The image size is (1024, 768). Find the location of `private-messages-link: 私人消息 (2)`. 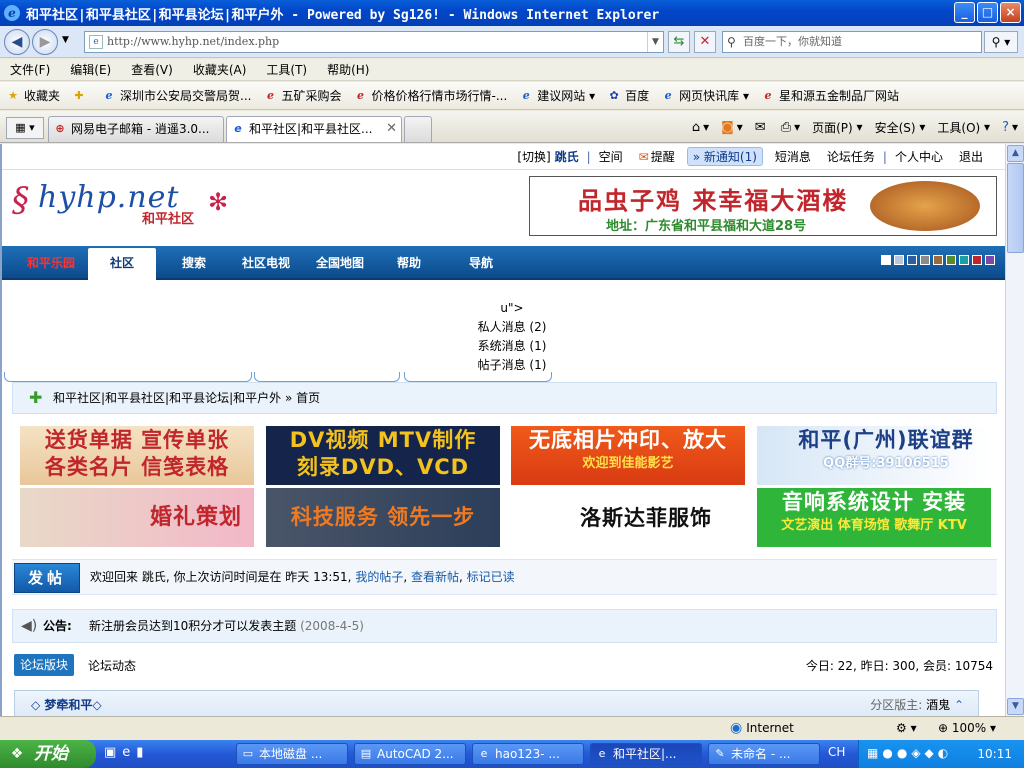

private-messages-link: 私人消息 (2) is located at coordinates (512, 327).